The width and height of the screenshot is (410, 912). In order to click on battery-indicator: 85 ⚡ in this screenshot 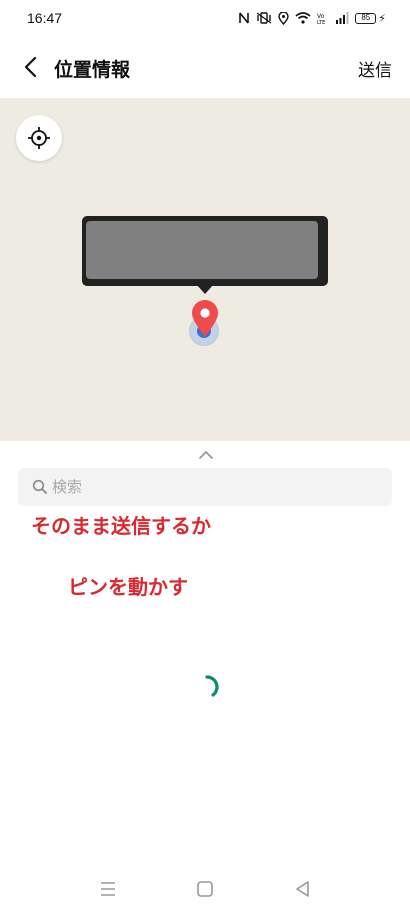, I will do `click(370, 18)`.